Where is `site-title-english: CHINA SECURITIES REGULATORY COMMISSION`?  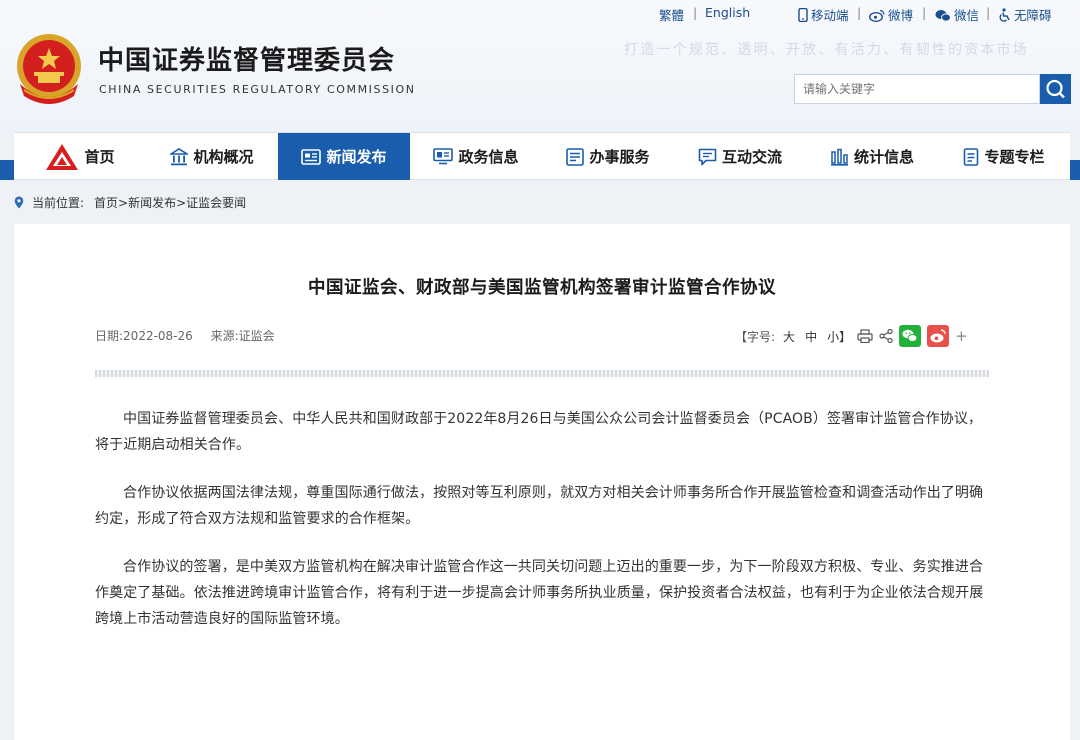
site-title-english: CHINA SECURITIES REGULATORY COMMISSION is located at coordinates (257, 89).